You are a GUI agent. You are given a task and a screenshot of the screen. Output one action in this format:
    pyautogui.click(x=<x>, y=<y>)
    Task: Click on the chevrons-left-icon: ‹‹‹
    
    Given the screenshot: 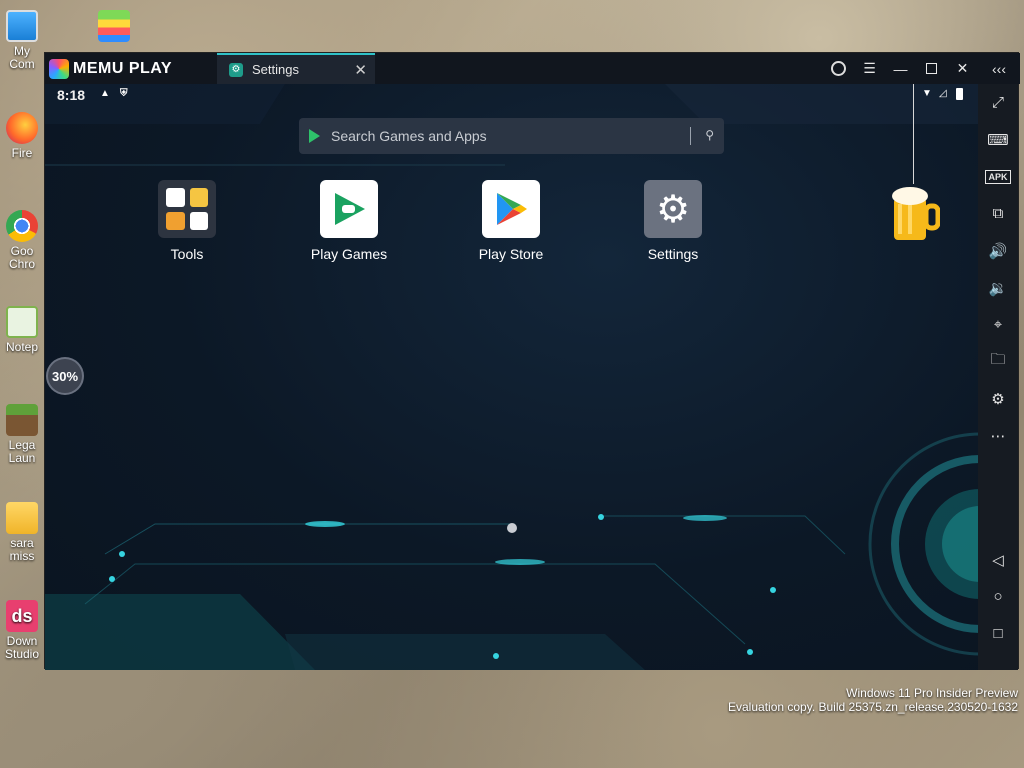 What is the action you would take?
    pyautogui.click(x=999, y=68)
    